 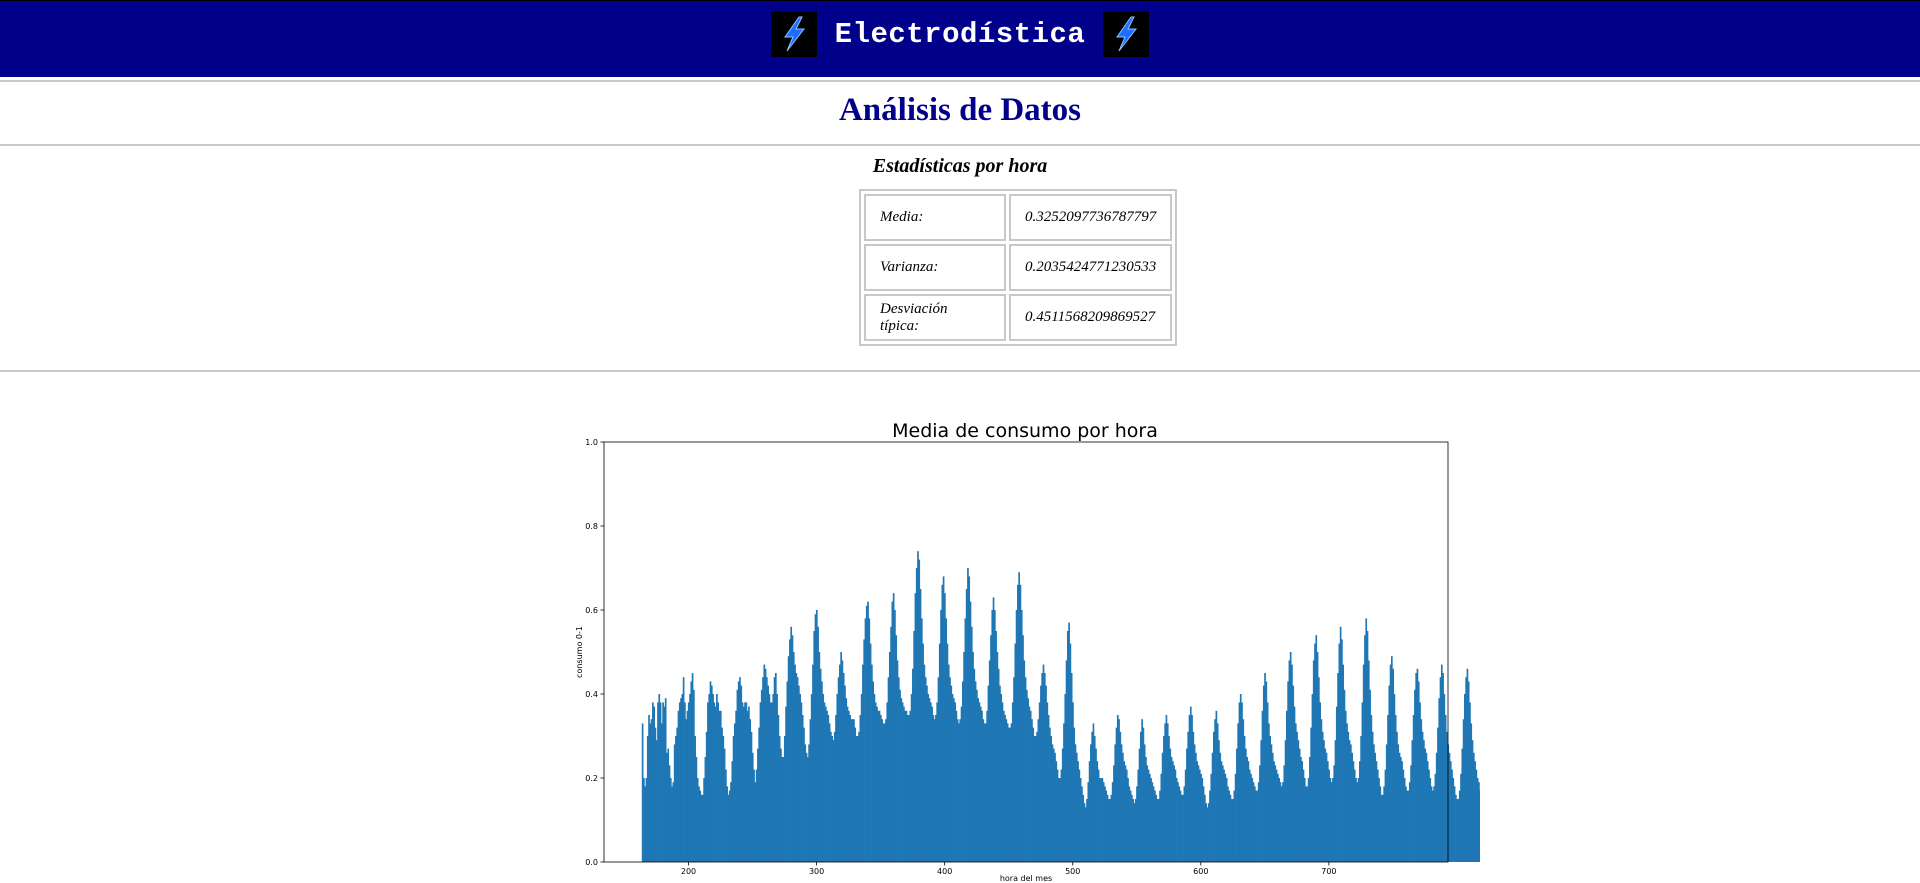 I want to click on y-tick-label: 0.0, so click(x=591, y=862).